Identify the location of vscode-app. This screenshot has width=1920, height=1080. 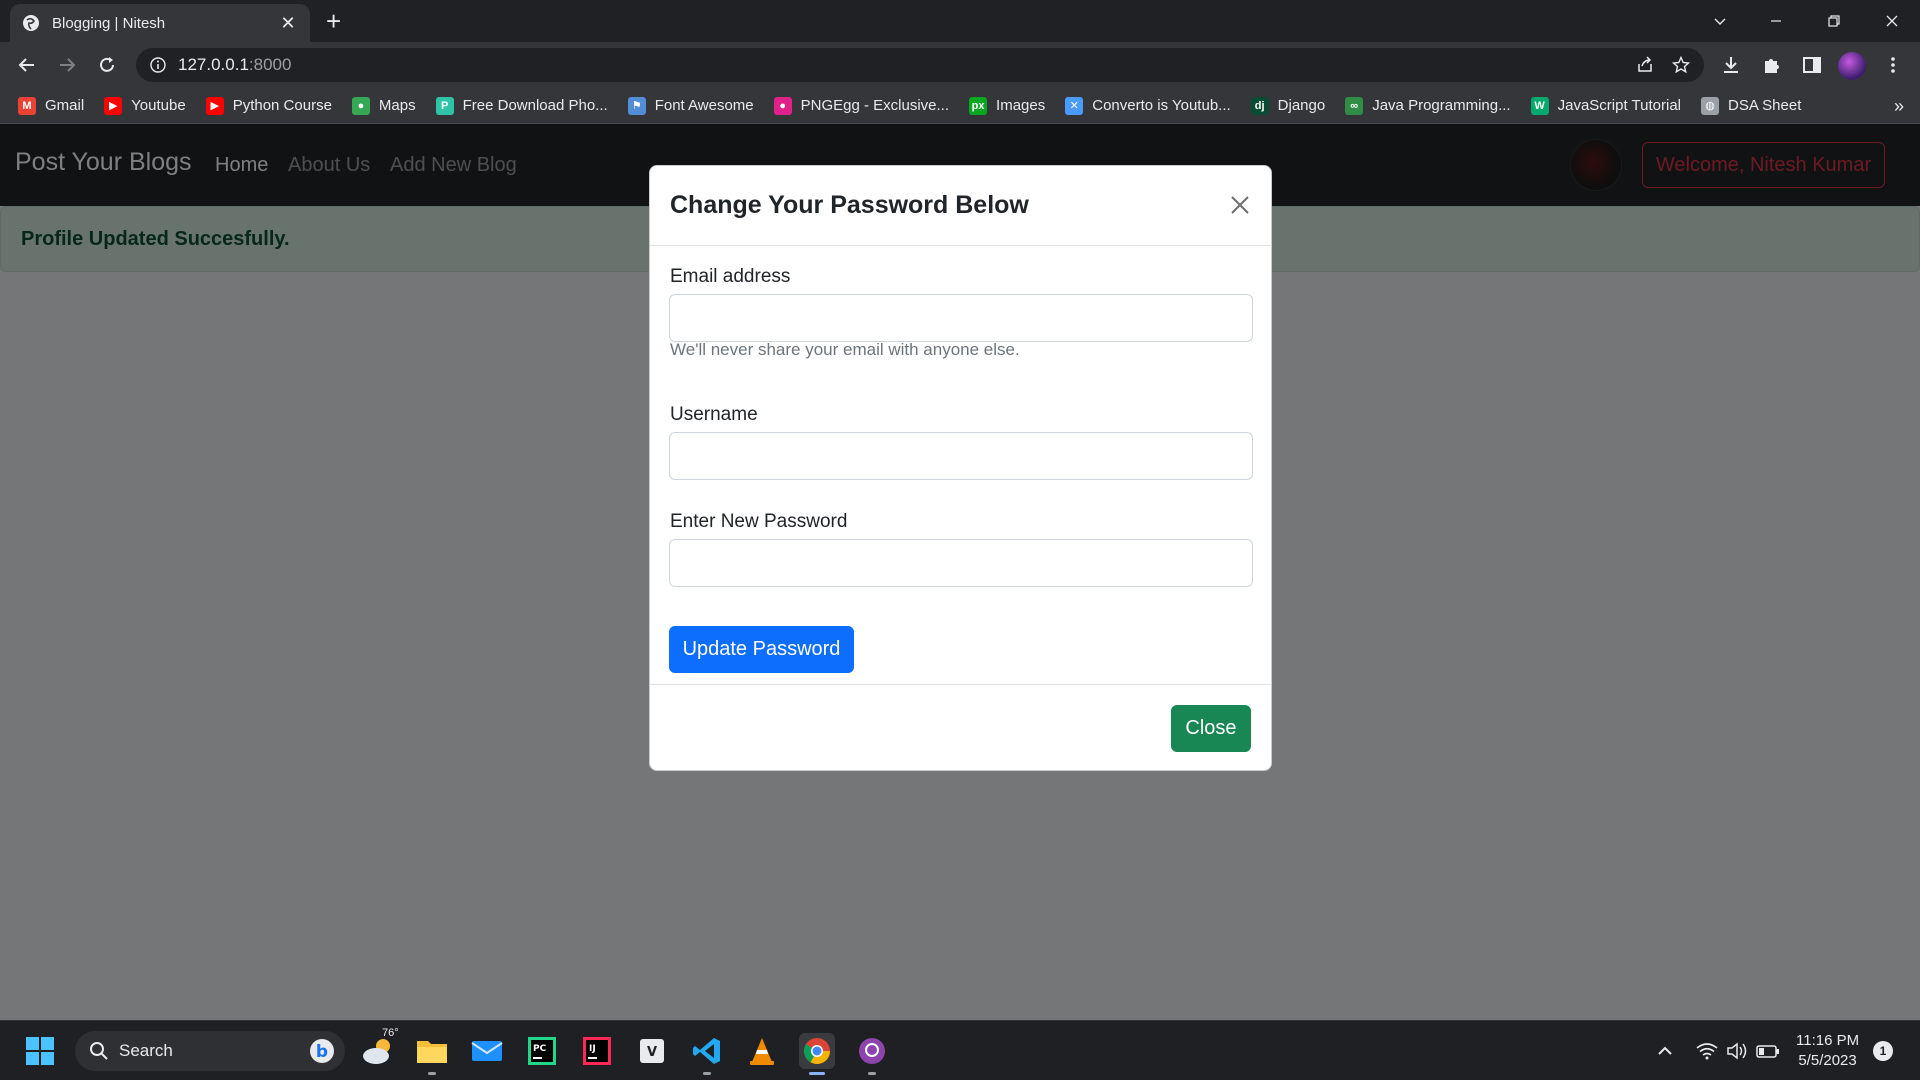
(707, 1054).